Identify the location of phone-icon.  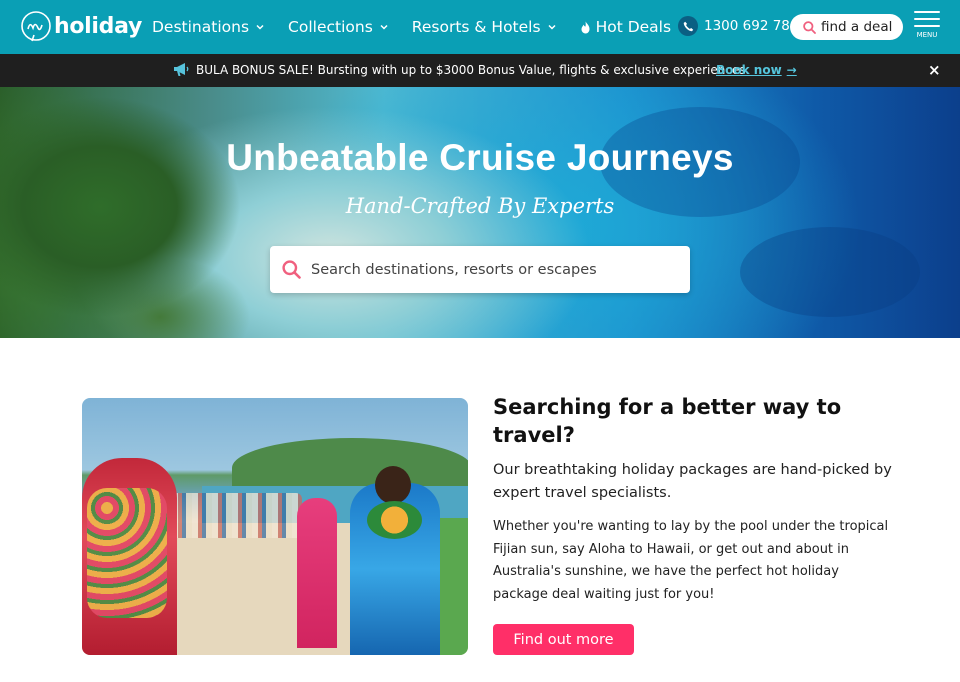
(688, 26).